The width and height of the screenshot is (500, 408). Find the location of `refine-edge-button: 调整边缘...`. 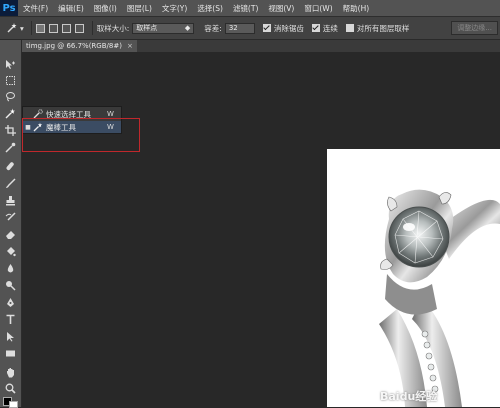

refine-edge-button: 调整边缘... is located at coordinates (474, 28).